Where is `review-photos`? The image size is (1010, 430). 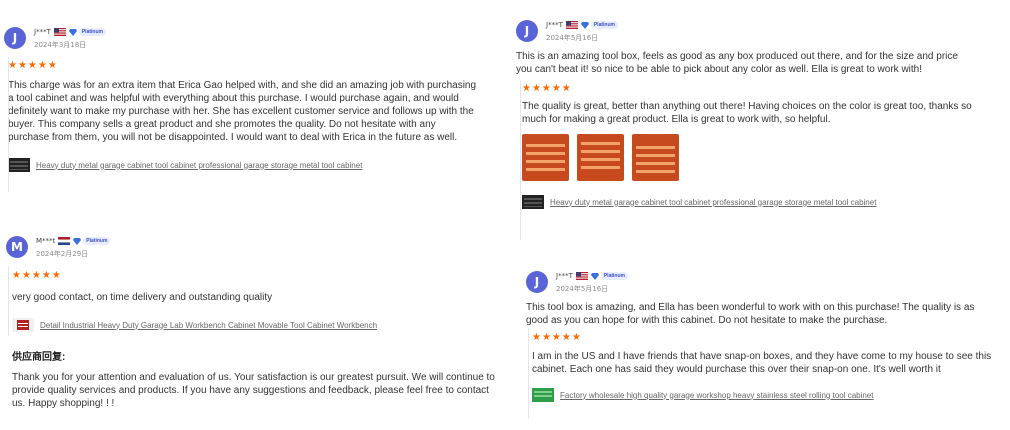 review-photos is located at coordinates (754, 157).